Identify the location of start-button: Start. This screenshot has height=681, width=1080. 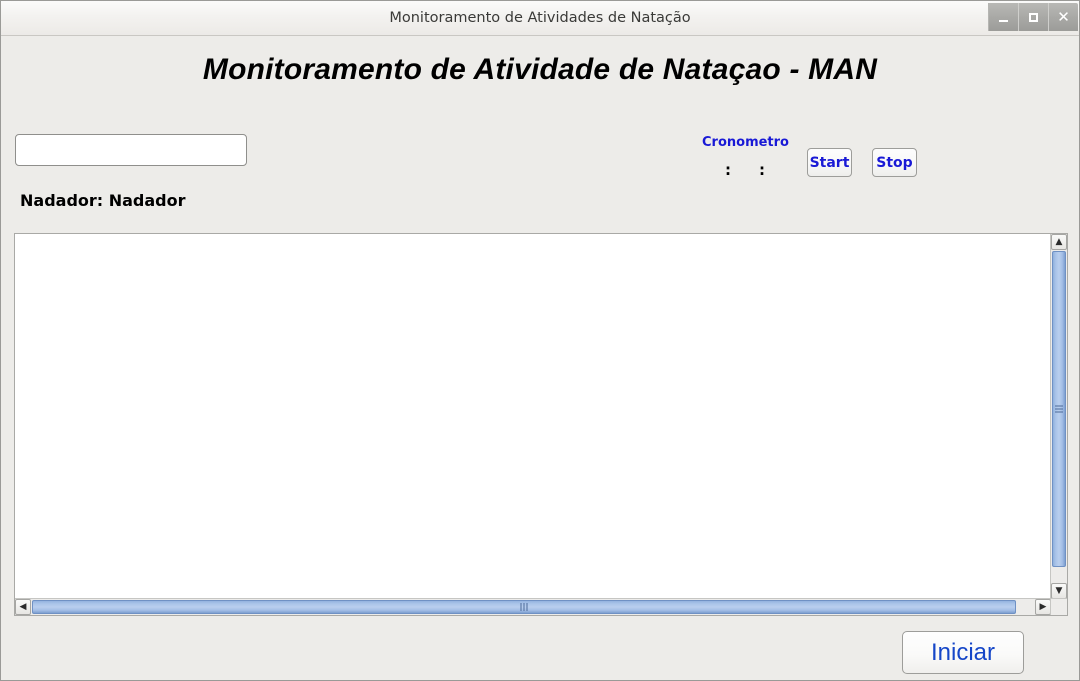
(829, 162).